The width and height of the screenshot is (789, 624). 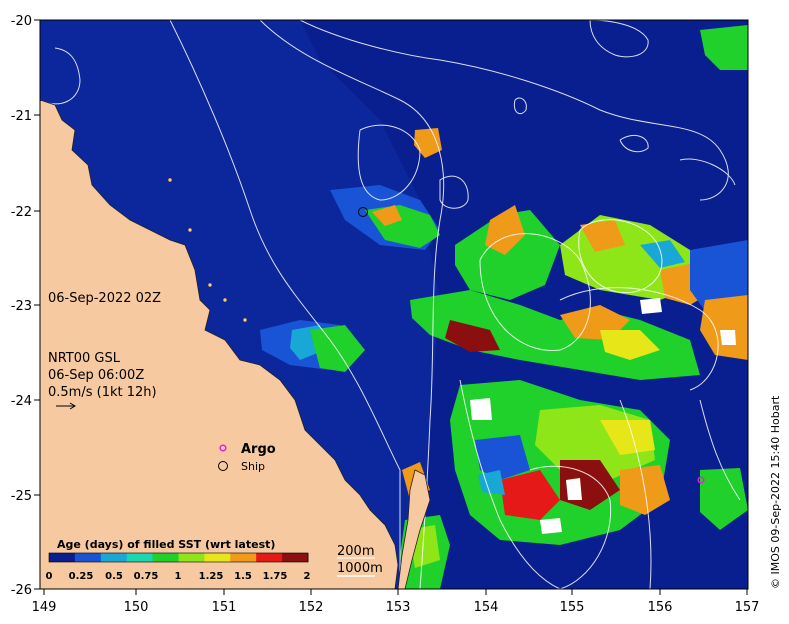 I want to click on colorbar-tick-label: 1.5, so click(x=243, y=576).